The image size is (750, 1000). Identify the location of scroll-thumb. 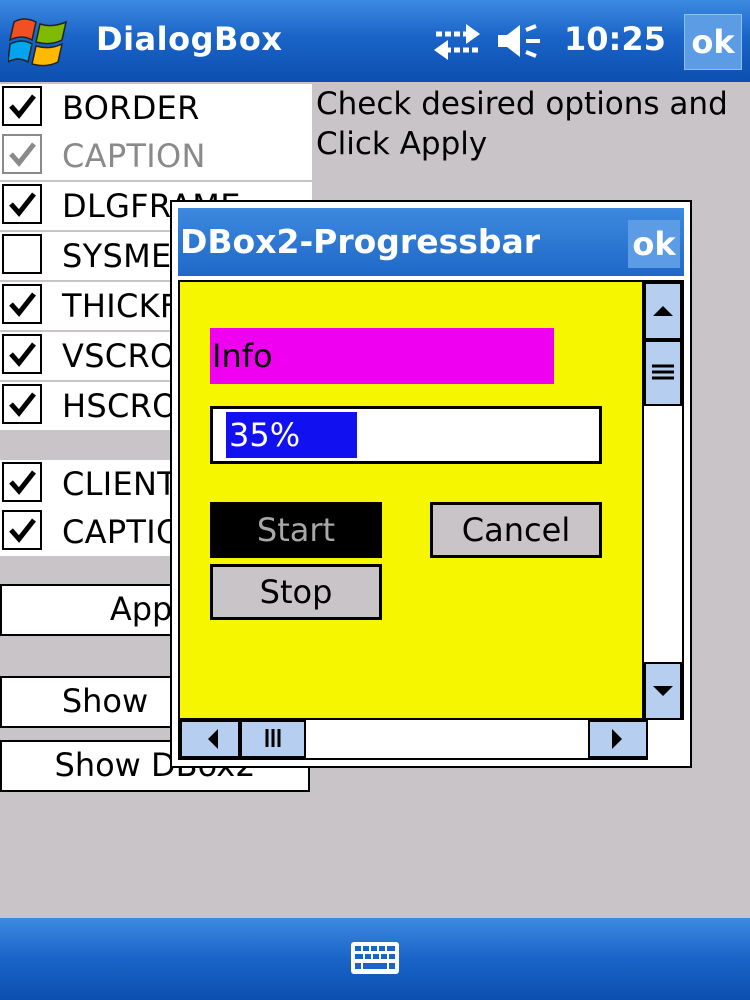
(663, 373).